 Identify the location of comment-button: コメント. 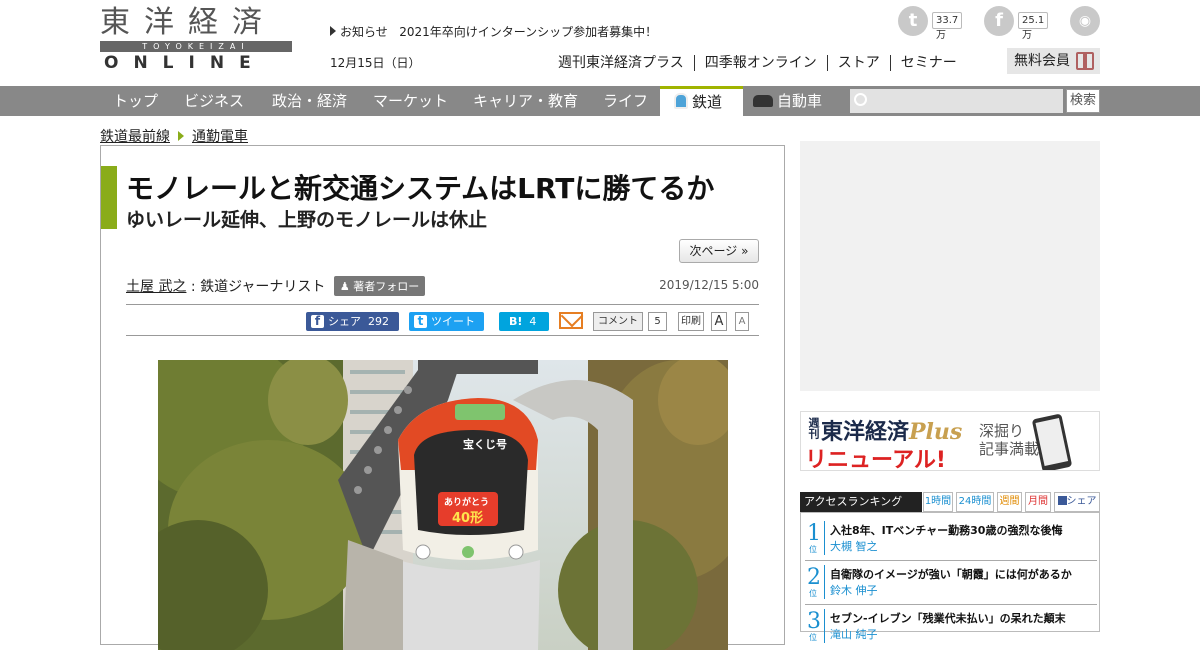
(618, 321).